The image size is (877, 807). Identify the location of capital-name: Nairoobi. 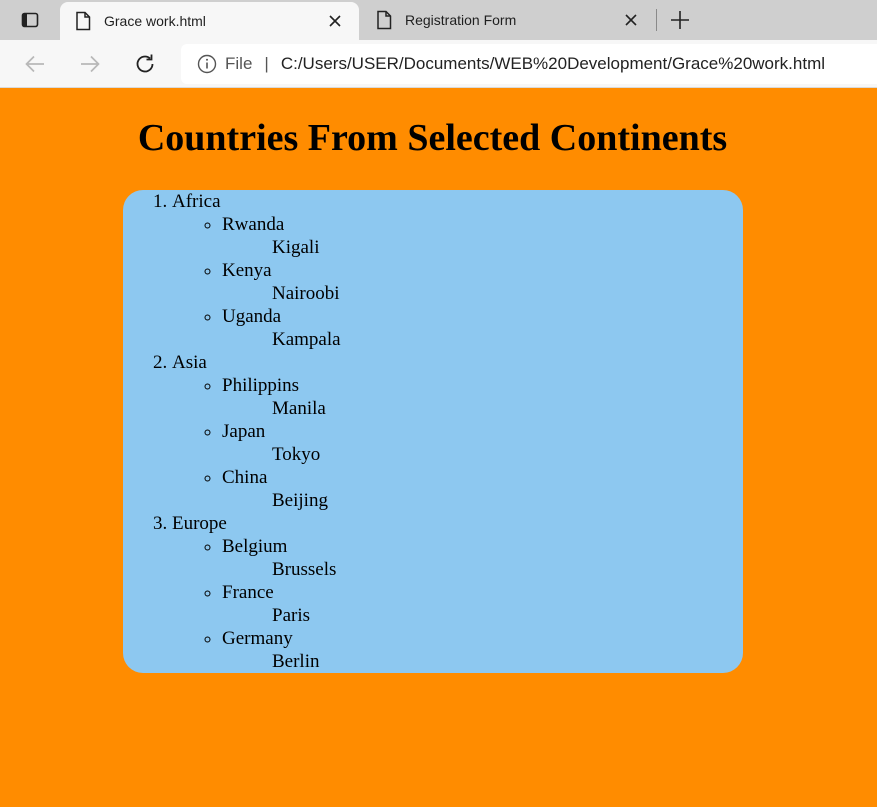
(306, 293).